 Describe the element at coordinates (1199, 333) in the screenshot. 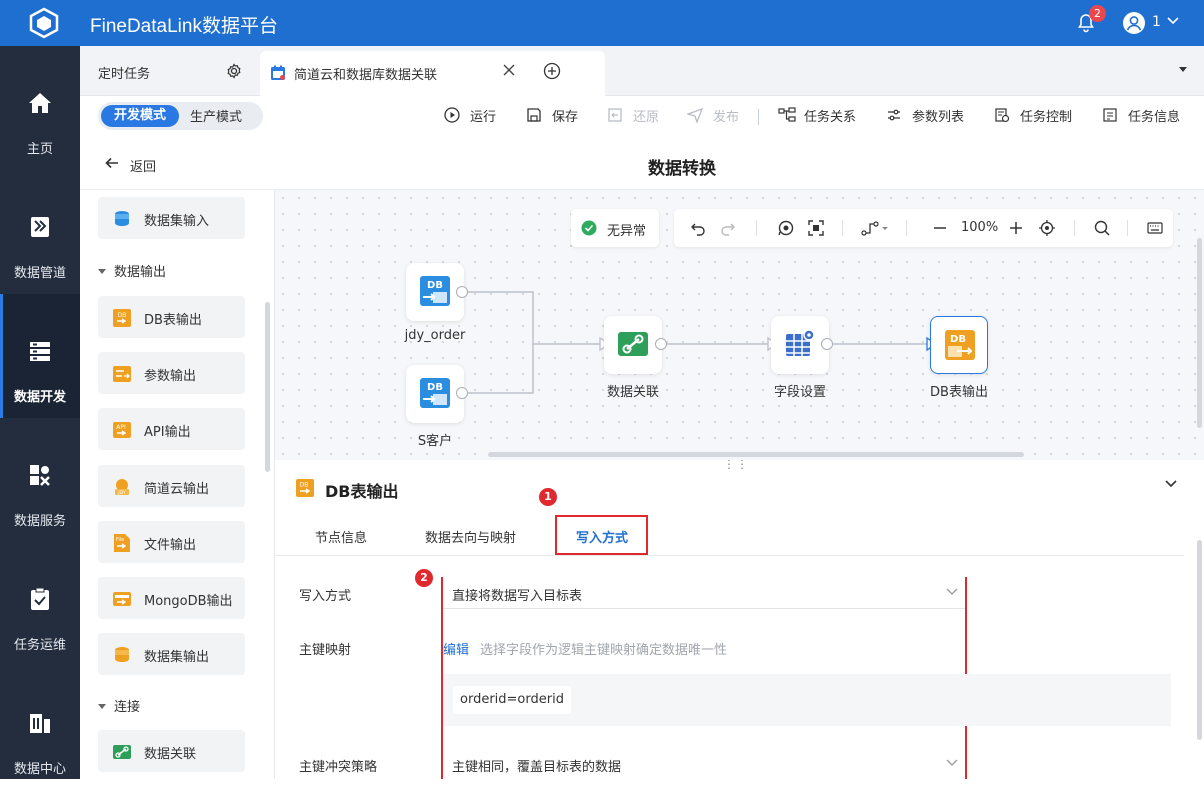

I see `canvas-v-scrollbar` at that location.